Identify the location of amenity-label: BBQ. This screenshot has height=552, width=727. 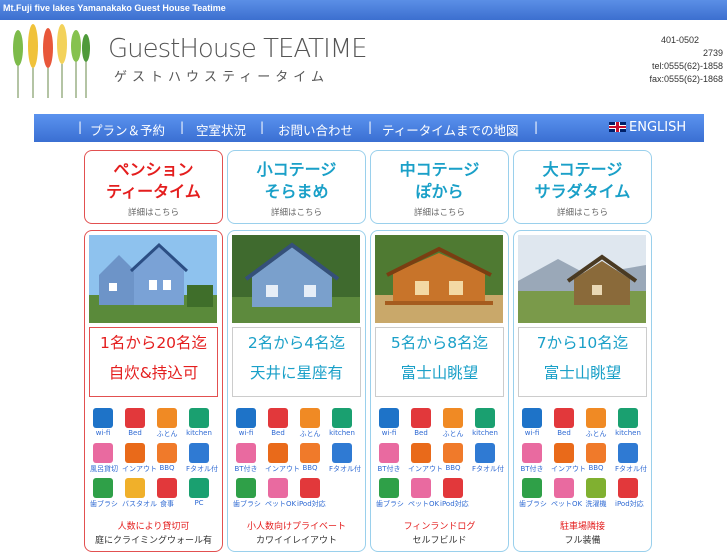
(453, 468).